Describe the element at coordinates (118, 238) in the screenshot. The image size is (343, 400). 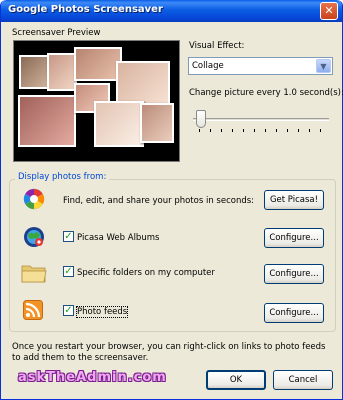
I see `picasa-web-albums-label: Picasa Web Albums` at that location.